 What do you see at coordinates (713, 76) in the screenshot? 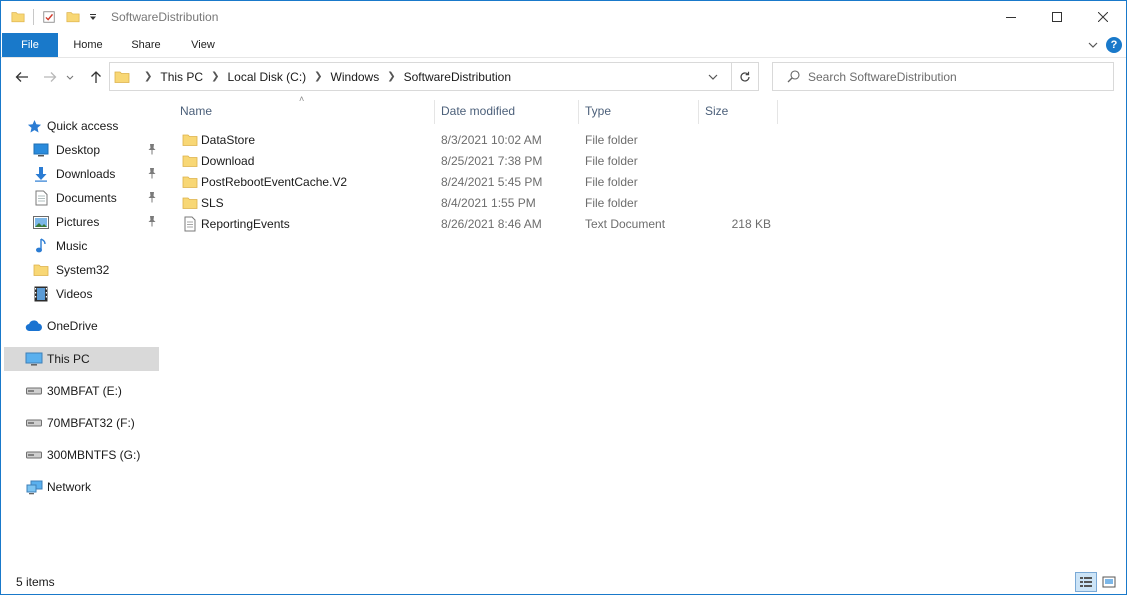
I see `address-history-dropdown` at bounding box center [713, 76].